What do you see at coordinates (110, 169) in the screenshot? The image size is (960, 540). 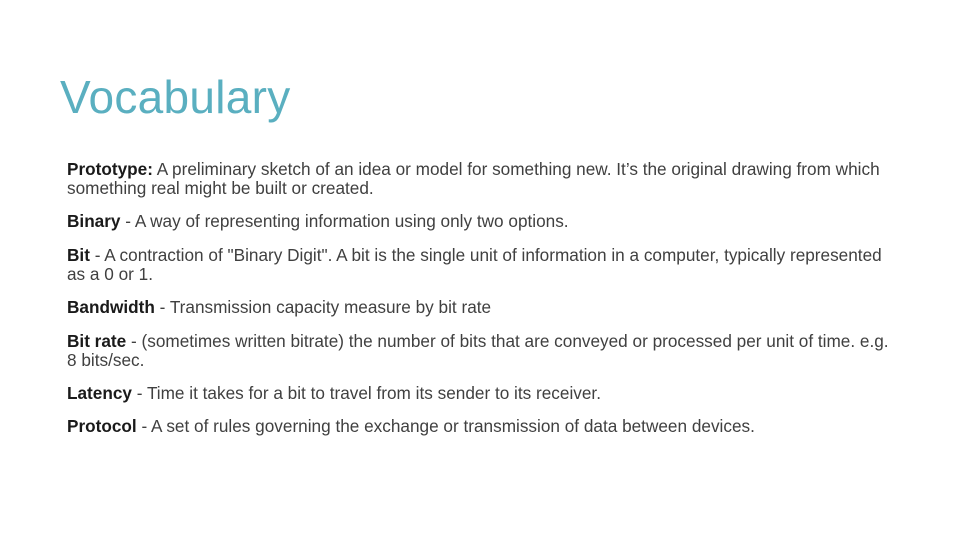 I see `term-label: Prototype:` at bounding box center [110, 169].